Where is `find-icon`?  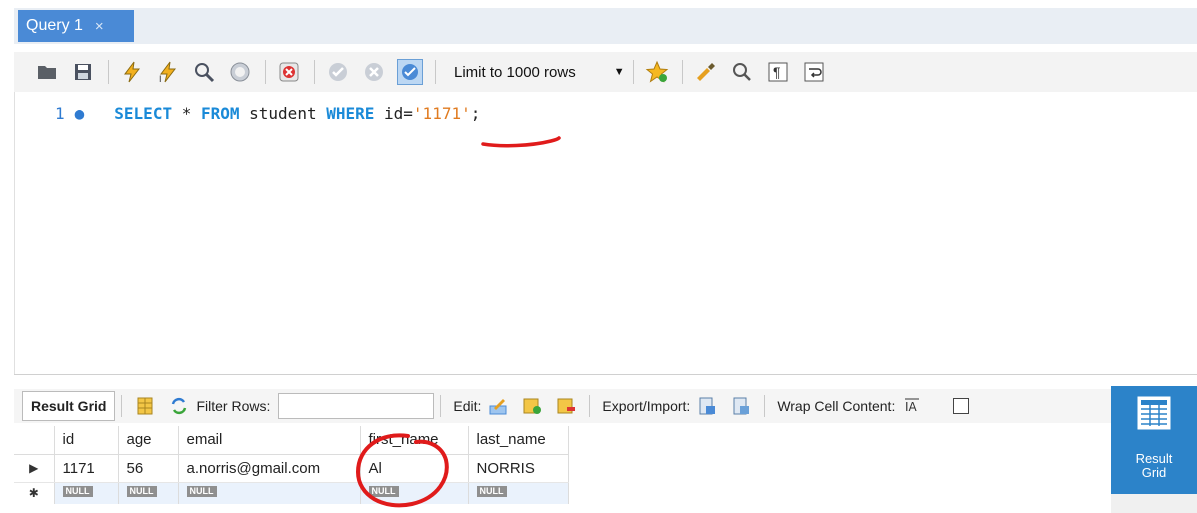 find-icon is located at coordinates (742, 72).